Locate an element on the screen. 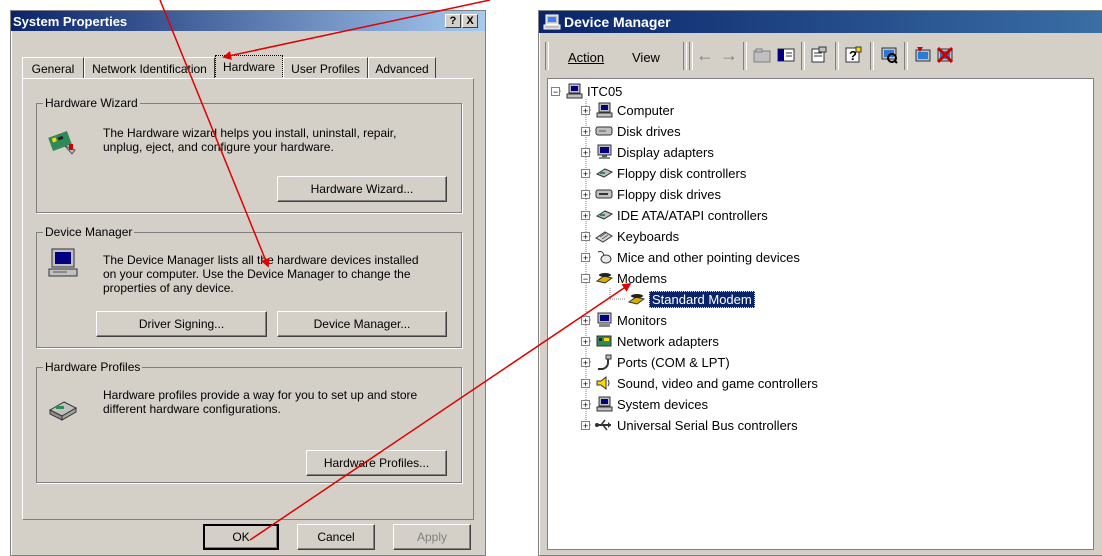 The image size is (1102, 556). apply-button: Apply is located at coordinates (432, 537).